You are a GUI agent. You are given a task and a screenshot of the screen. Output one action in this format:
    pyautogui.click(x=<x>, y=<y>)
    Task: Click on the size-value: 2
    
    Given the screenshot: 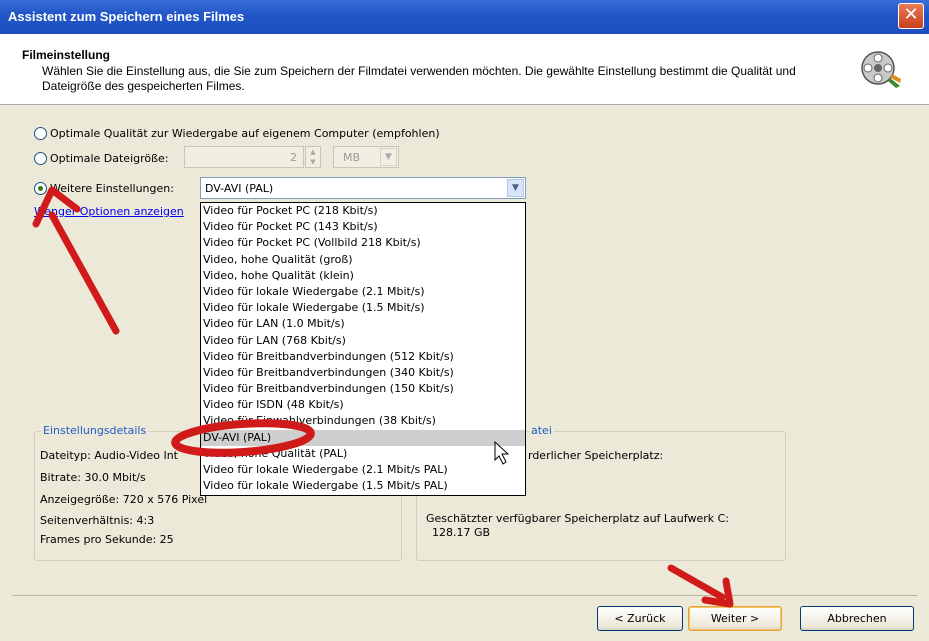 What is the action you would take?
    pyautogui.click(x=293, y=157)
    